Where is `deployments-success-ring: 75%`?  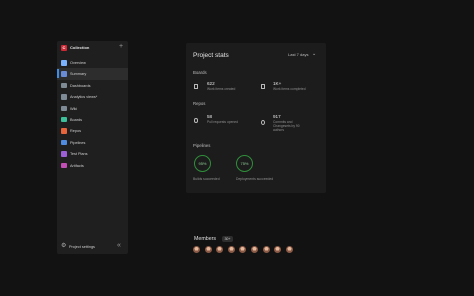 deployments-success-ring: 75% is located at coordinates (244, 163).